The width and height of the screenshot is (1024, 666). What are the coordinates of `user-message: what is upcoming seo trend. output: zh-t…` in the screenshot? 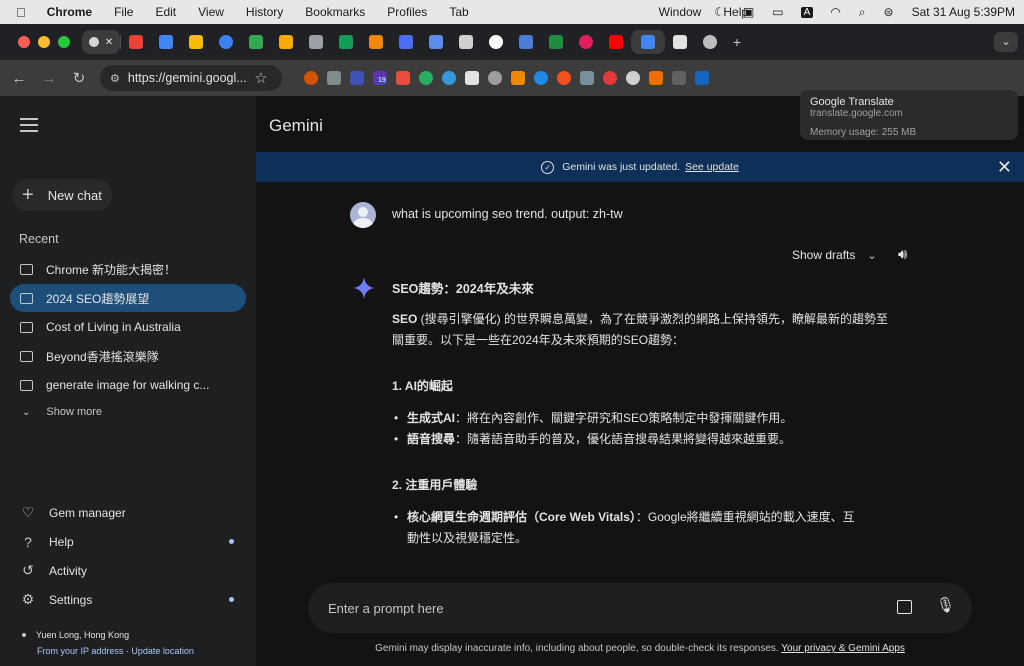 It's located at (507, 214).